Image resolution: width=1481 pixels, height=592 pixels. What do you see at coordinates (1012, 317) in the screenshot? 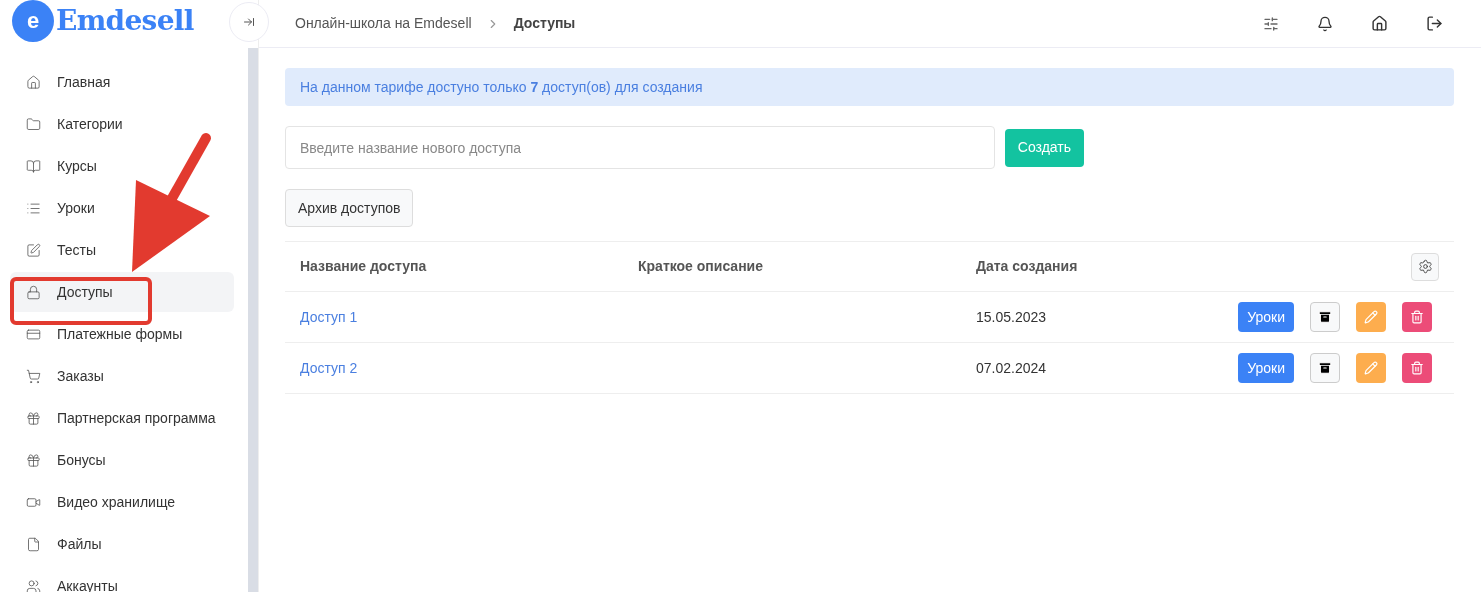
I see `date-cell-text: 15.05.2023` at bounding box center [1012, 317].